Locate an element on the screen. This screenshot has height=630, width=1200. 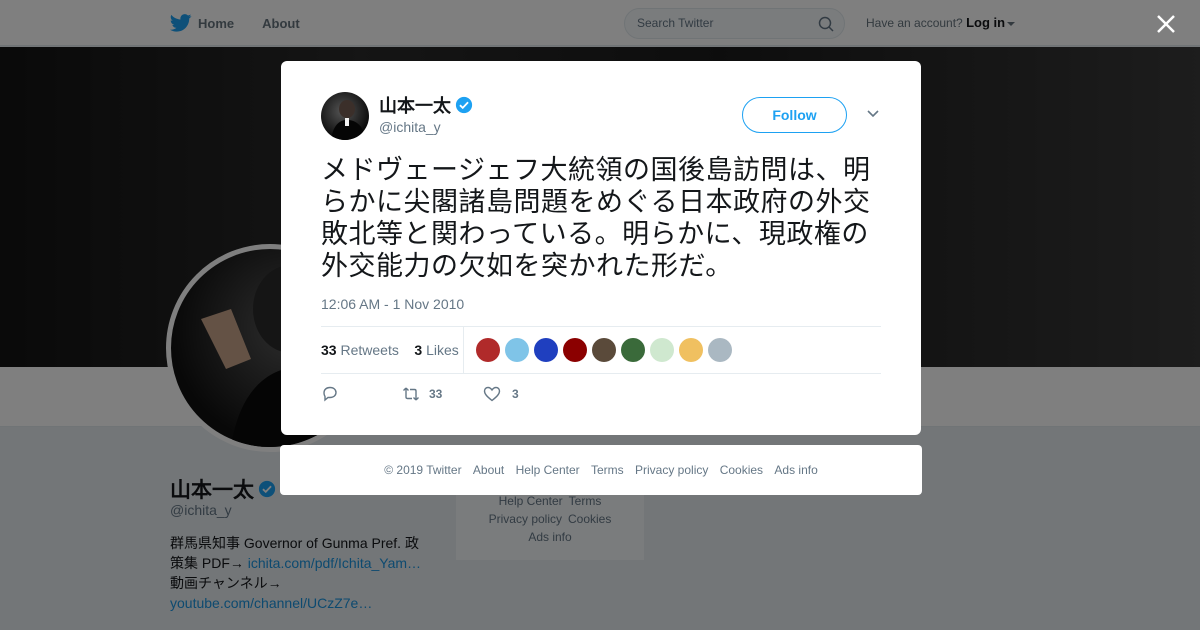
author-photo-image is located at coordinates (348, 120).